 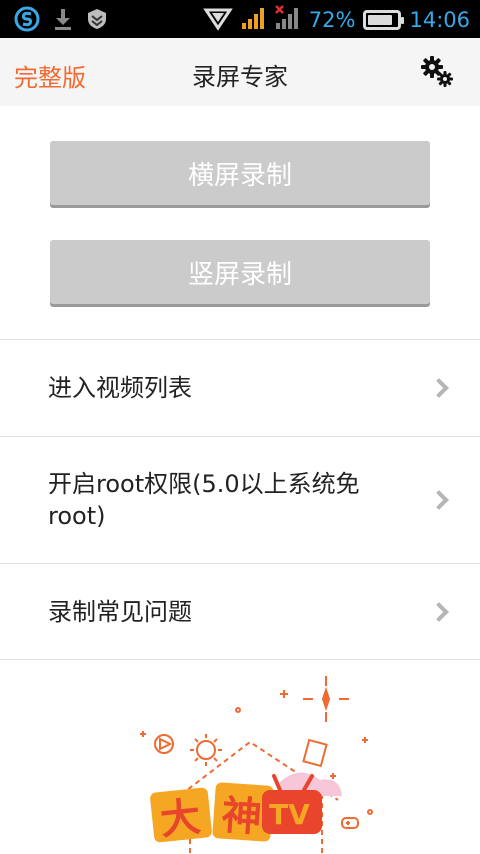 What do you see at coordinates (240, 387) in the screenshot?
I see `menu-item-video-list: 进入视频列表` at bounding box center [240, 387].